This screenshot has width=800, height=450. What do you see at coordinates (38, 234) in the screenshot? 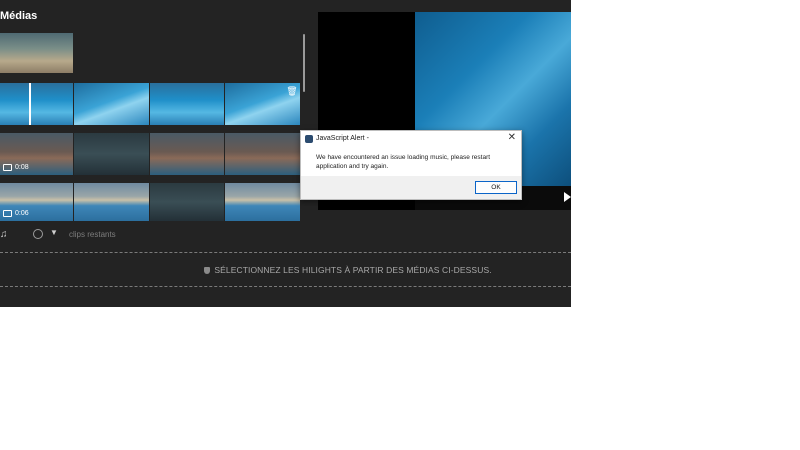
I see `clock-icon` at bounding box center [38, 234].